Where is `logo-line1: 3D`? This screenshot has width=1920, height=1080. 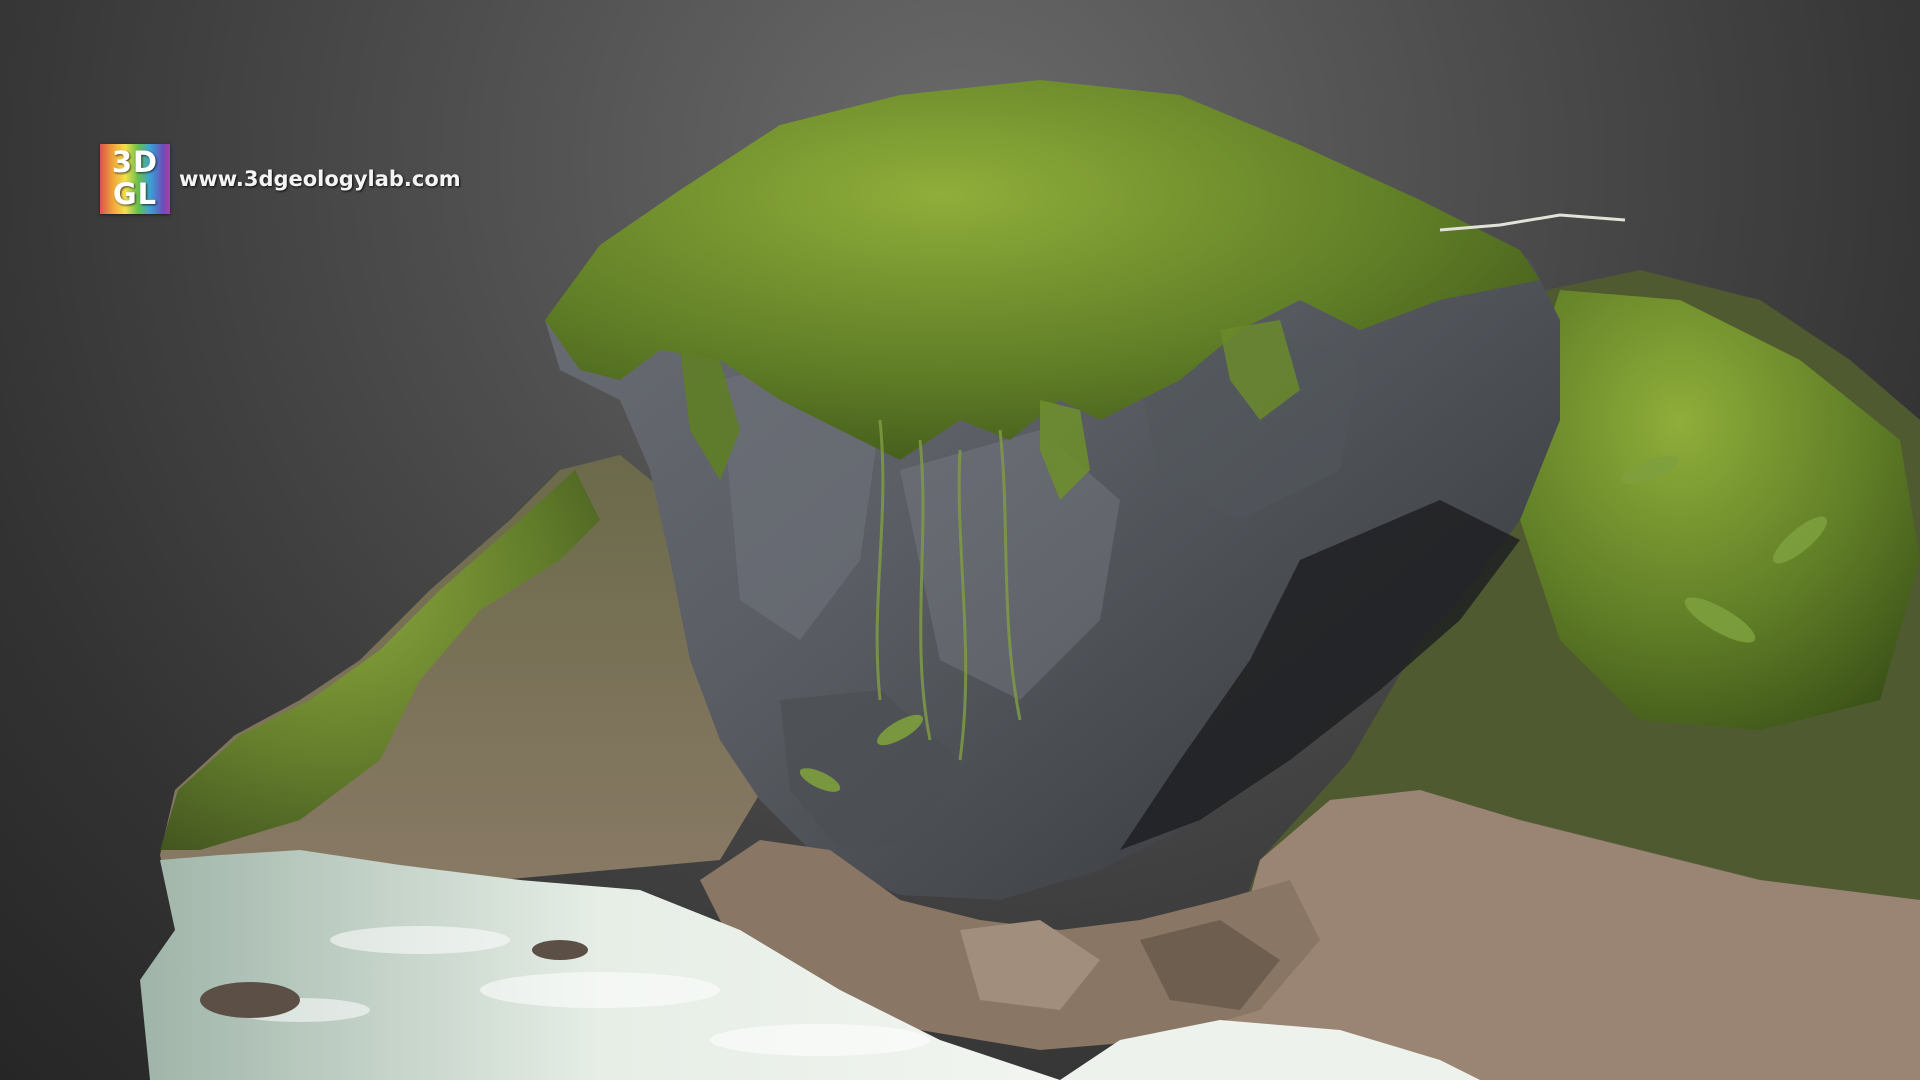
logo-line1: 3D is located at coordinates (135, 162).